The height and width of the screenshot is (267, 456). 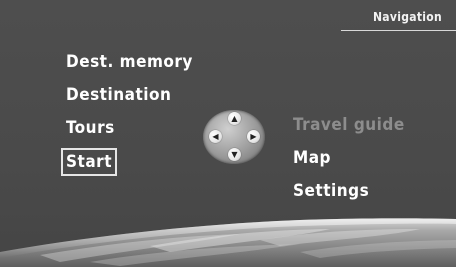 I want to click on menu-item-label: Settings, so click(x=331, y=191).